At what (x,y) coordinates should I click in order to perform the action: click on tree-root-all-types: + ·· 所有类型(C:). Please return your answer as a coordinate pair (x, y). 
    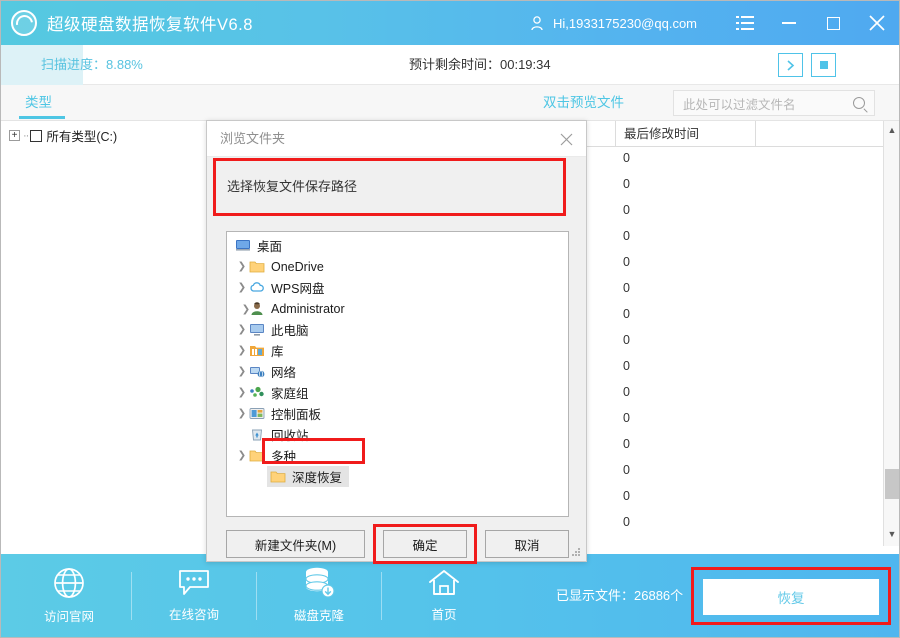
    Looking at the image, I should click on (63, 135).